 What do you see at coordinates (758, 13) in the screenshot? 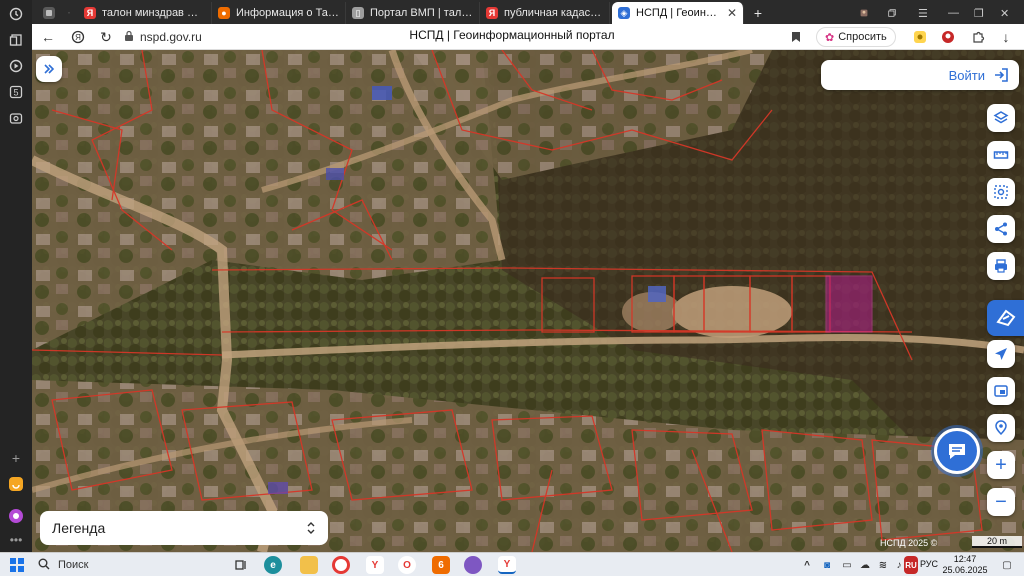
I see `new-tab-button: +` at bounding box center [758, 13].